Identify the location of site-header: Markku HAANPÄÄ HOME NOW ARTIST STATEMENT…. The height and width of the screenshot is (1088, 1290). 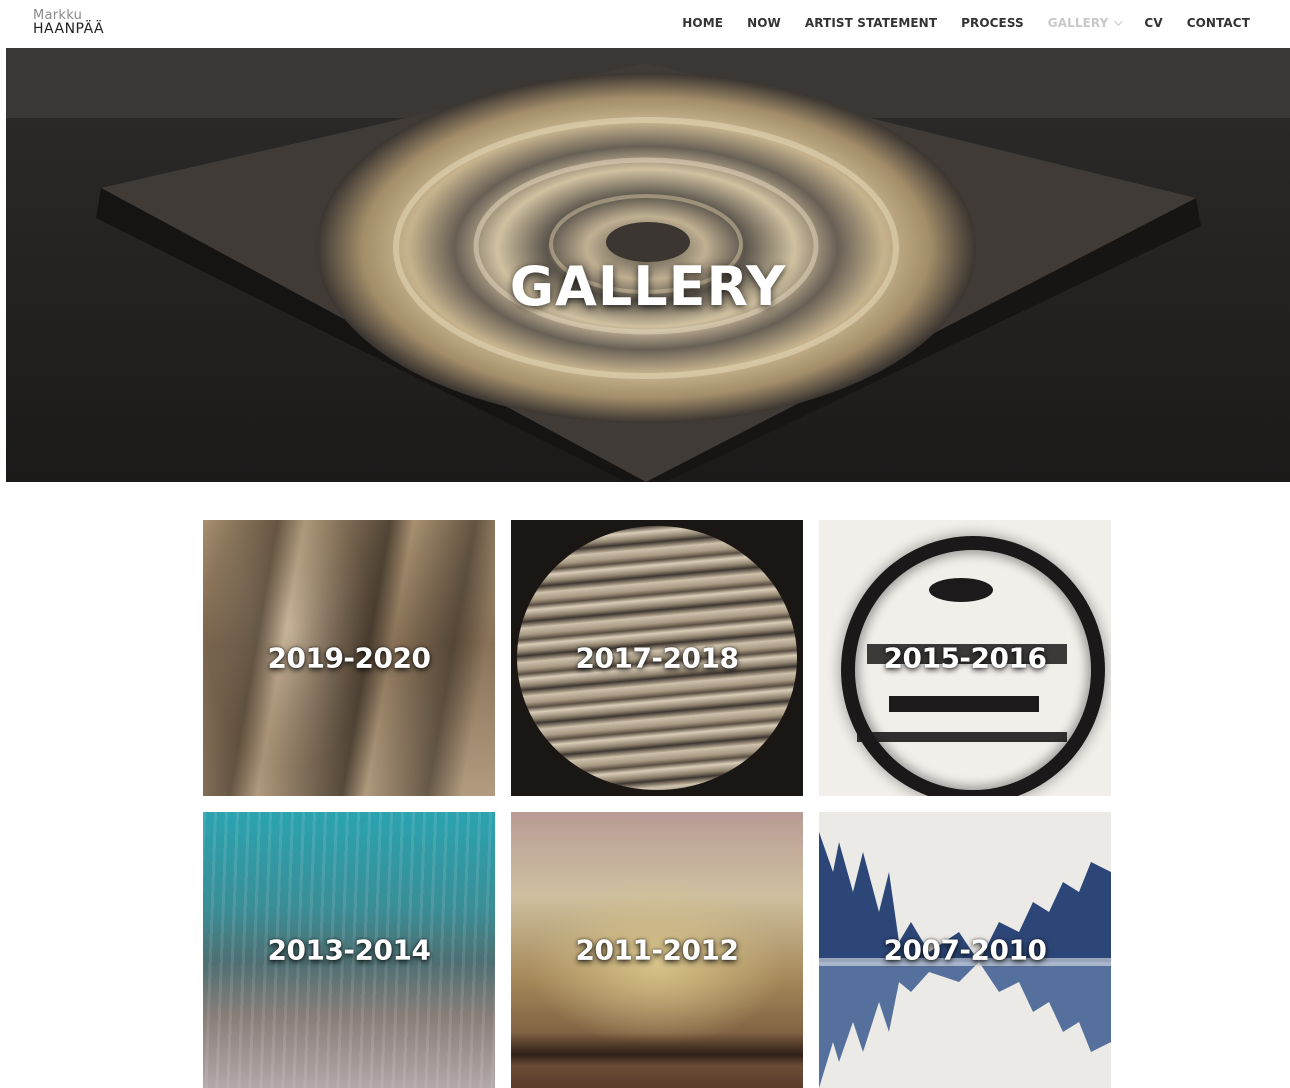
(645, 24).